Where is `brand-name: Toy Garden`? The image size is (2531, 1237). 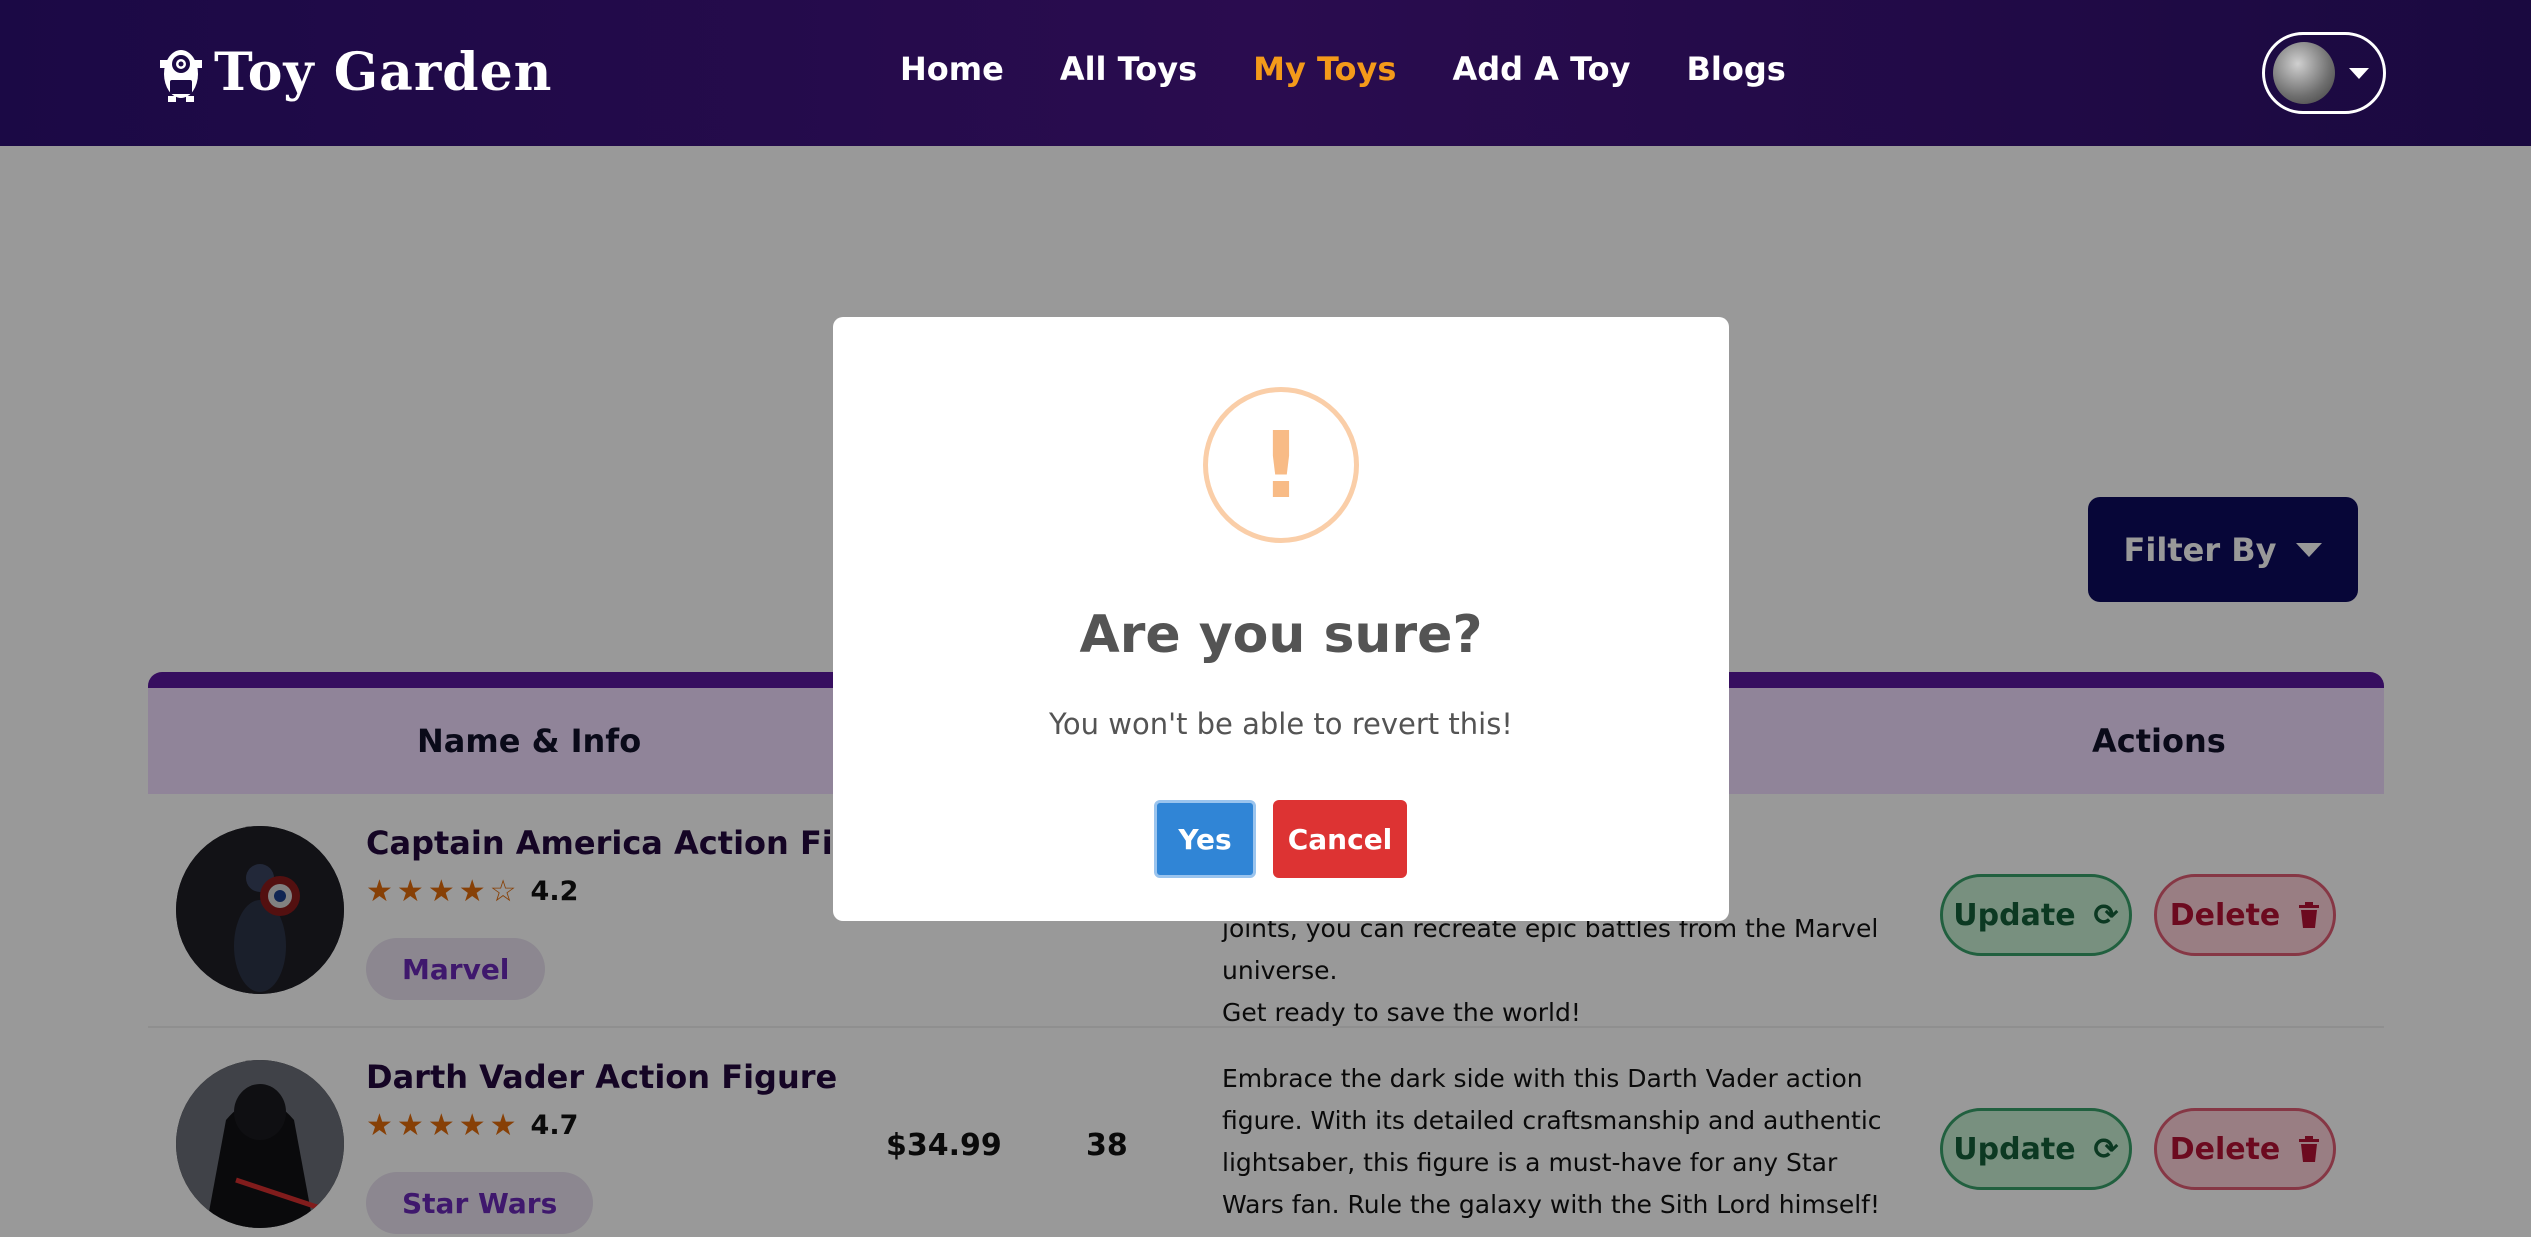 brand-name: Toy Garden is located at coordinates (383, 72).